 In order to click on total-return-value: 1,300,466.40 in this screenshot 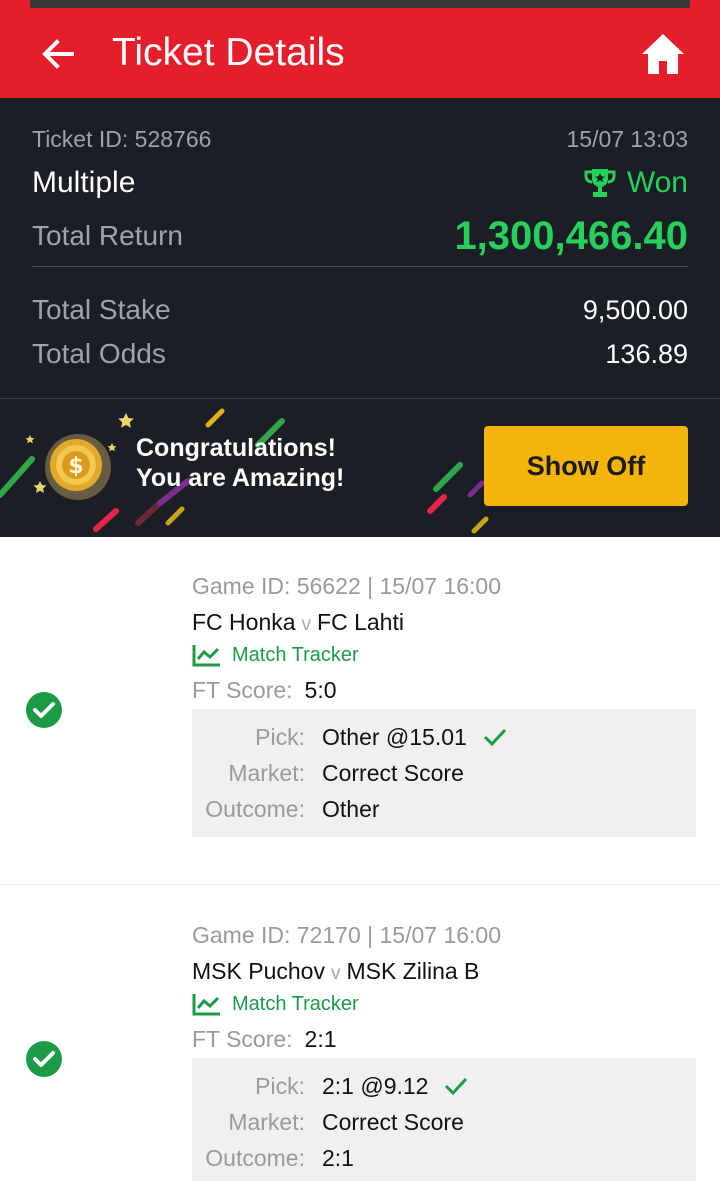, I will do `click(571, 236)`.